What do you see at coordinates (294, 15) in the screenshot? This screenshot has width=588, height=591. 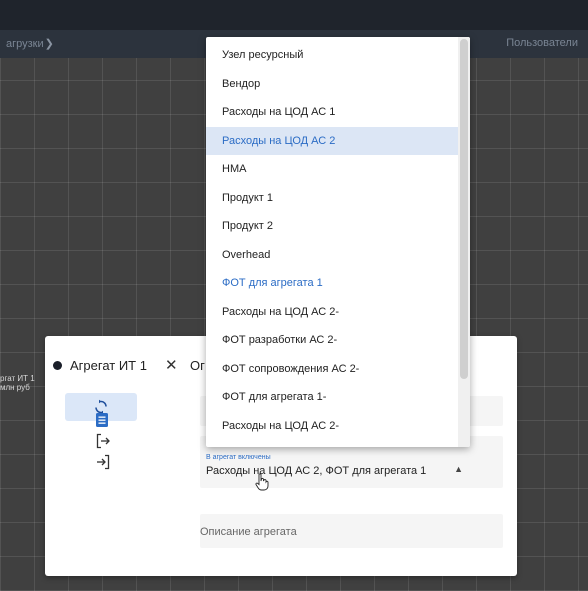 I see `app-top-bar` at bounding box center [294, 15].